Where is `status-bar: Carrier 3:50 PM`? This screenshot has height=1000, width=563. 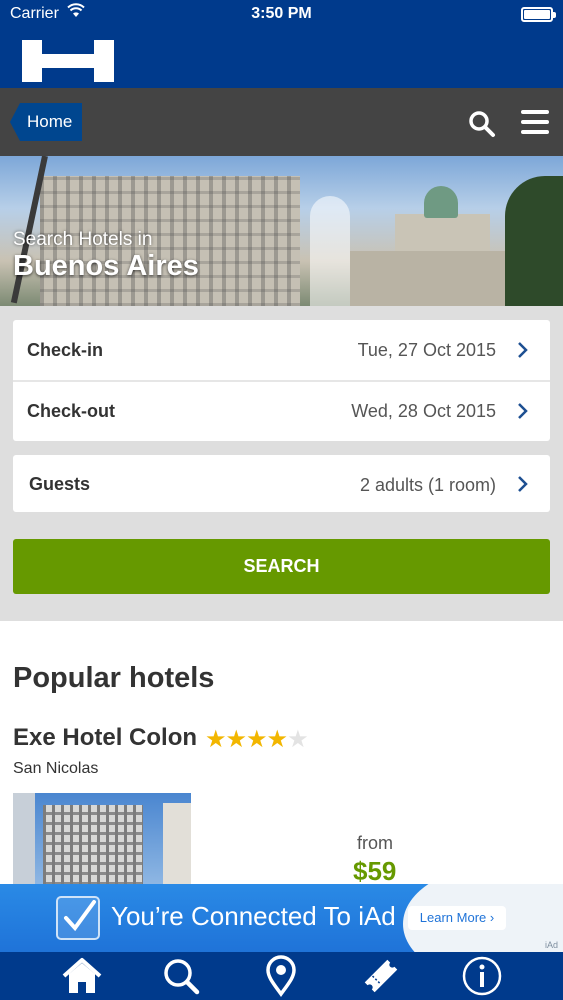
status-bar: Carrier 3:50 PM is located at coordinates (281, 14).